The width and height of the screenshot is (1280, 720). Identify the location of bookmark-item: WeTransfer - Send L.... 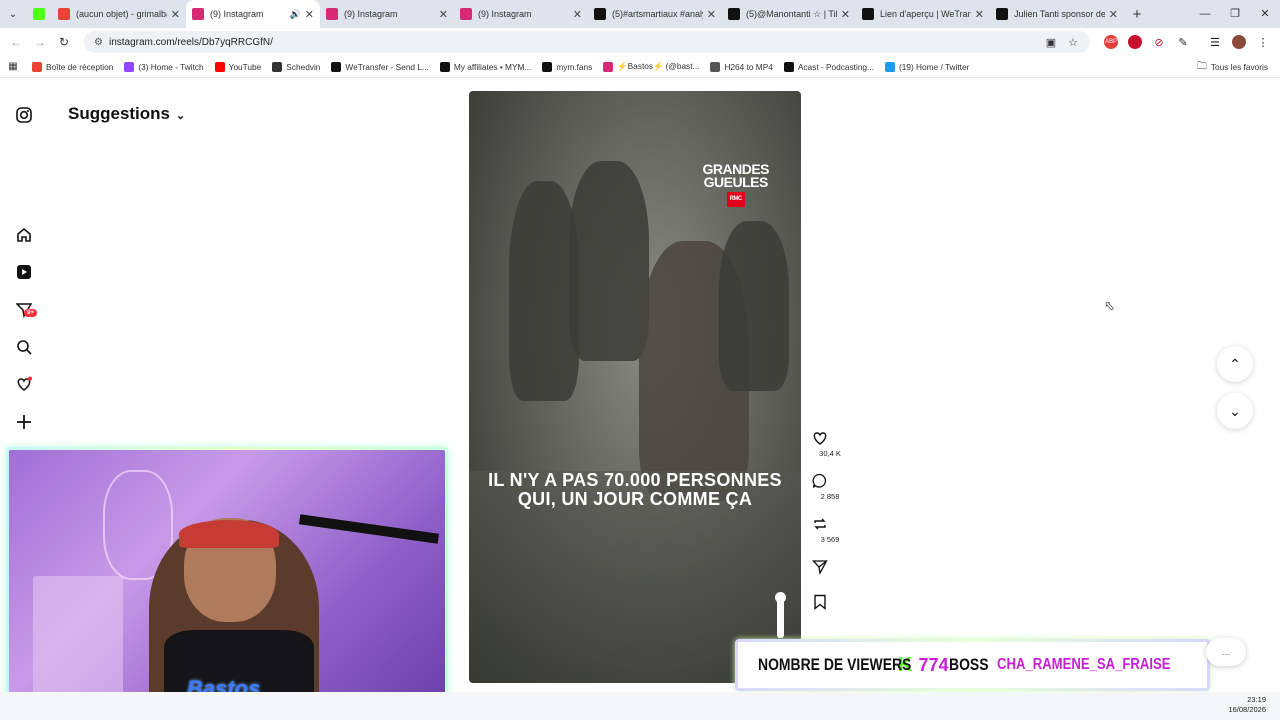
(380, 66).